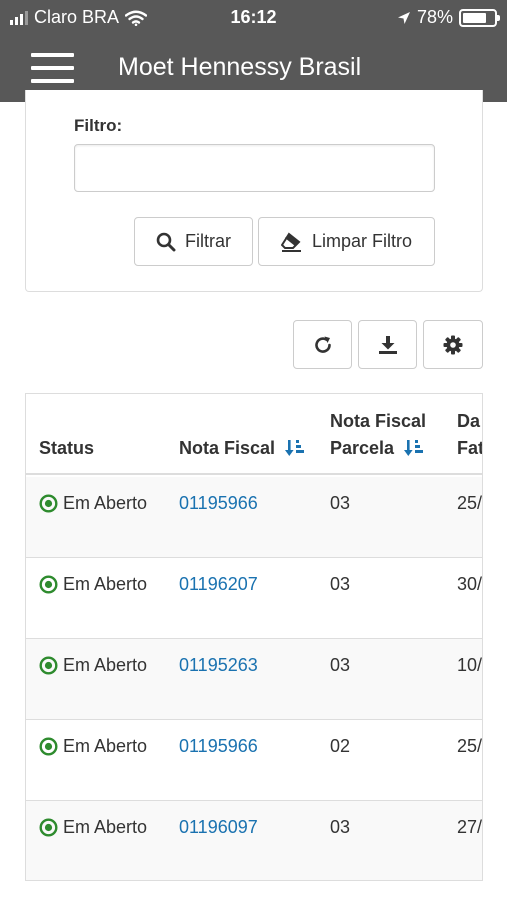 This screenshot has width=507, height=900. I want to click on refresh-button, so click(322, 344).